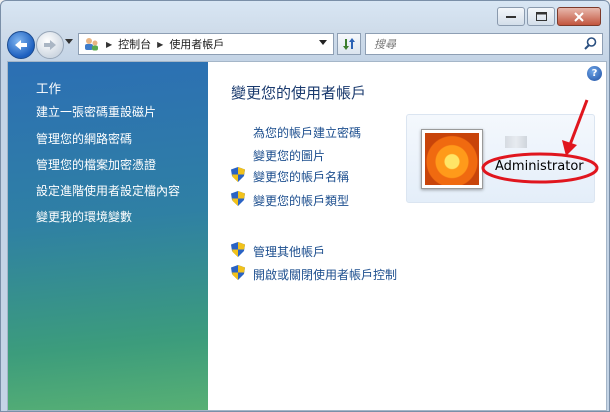  I want to click on task-change-picture: 變更您的圖片, so click(289, 155).